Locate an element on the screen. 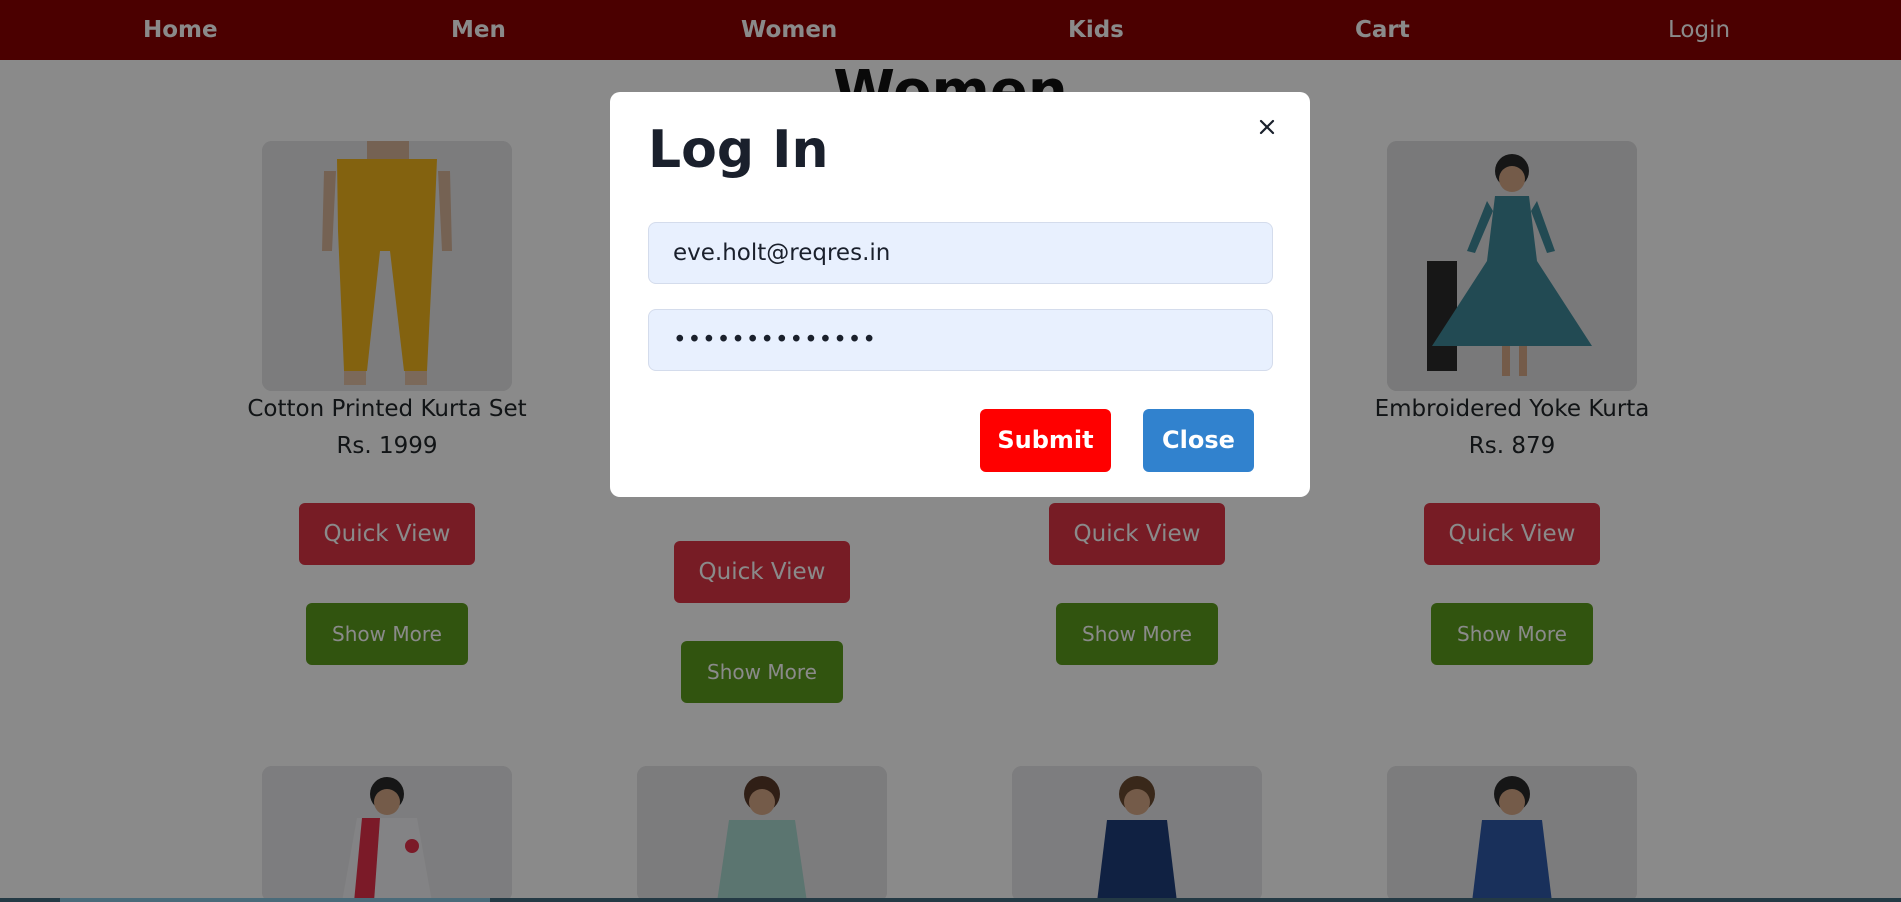 The height and width of the screenshot is (902, 1901). horizontal-scrollbar is located at coordinates (950, 900).